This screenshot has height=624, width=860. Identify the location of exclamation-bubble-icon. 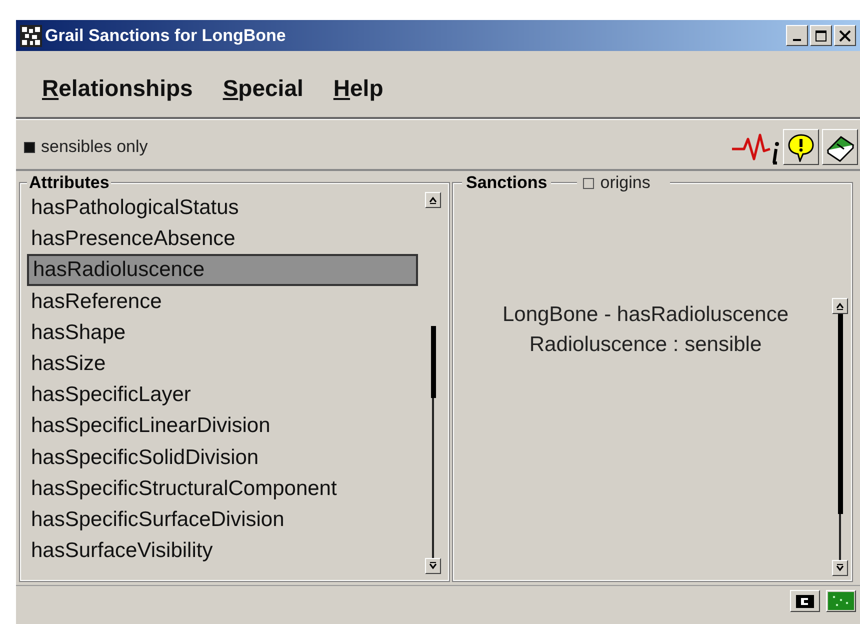
(801, 147).